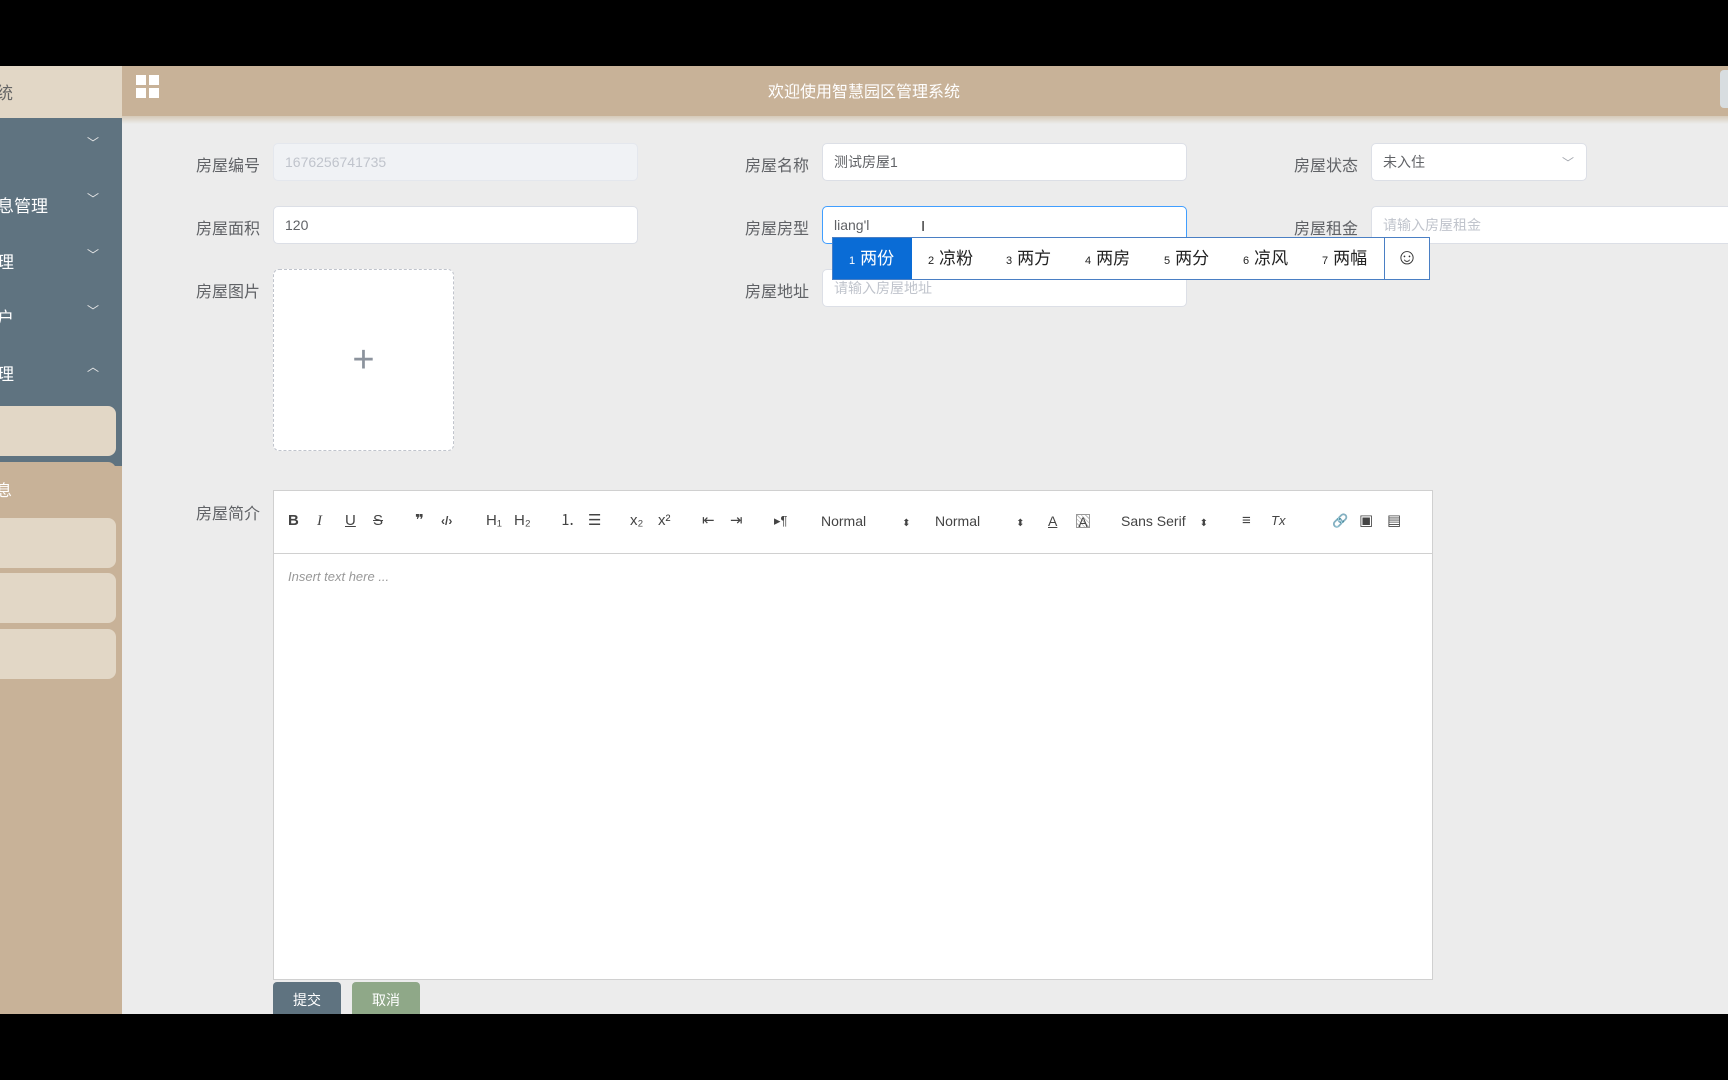 The width and height of the screenshot is (1728, 1080). Describe the element at coordinates (1724, 89) in the screenshot. I see `header-avatar` at that location.